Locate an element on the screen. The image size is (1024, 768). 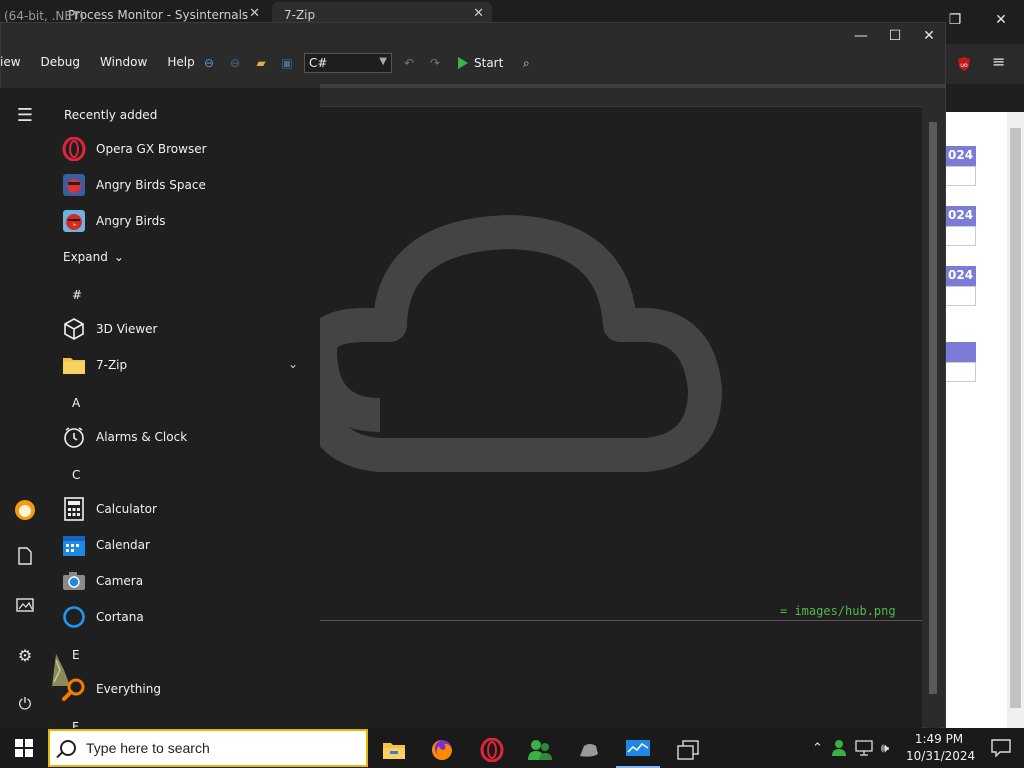
everything-search-icon is located at coordinates (74, 689).